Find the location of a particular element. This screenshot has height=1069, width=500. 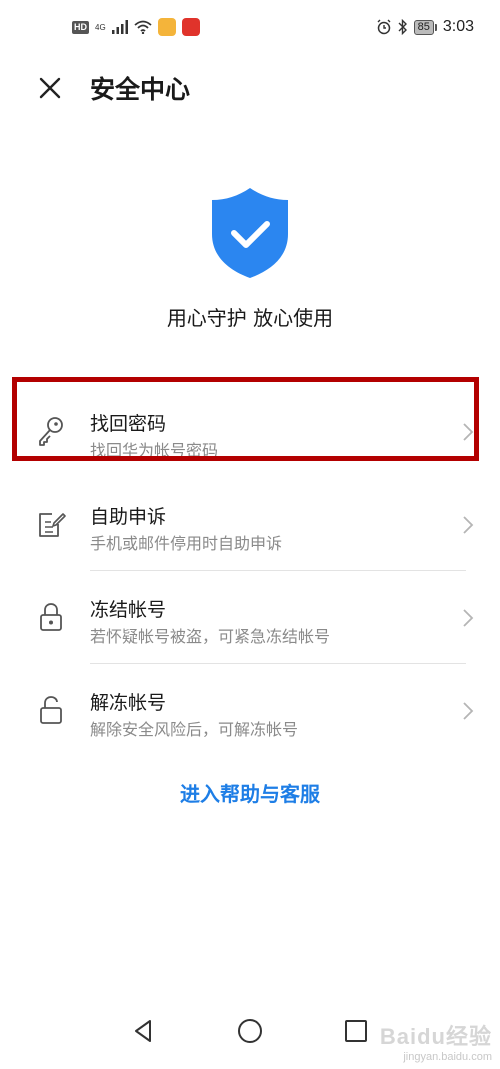

menu-item-self-appeal: 自助申诉 手机或邮件停用时自助申诉 is located at coordinates (250, 524).